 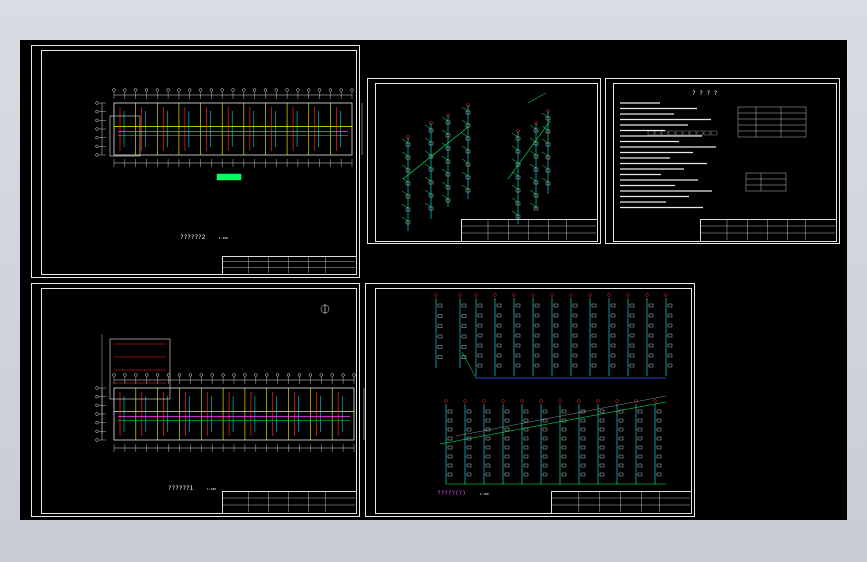 I want to click on sheet-pipe-isometric-a, so click(x=484, y=161).